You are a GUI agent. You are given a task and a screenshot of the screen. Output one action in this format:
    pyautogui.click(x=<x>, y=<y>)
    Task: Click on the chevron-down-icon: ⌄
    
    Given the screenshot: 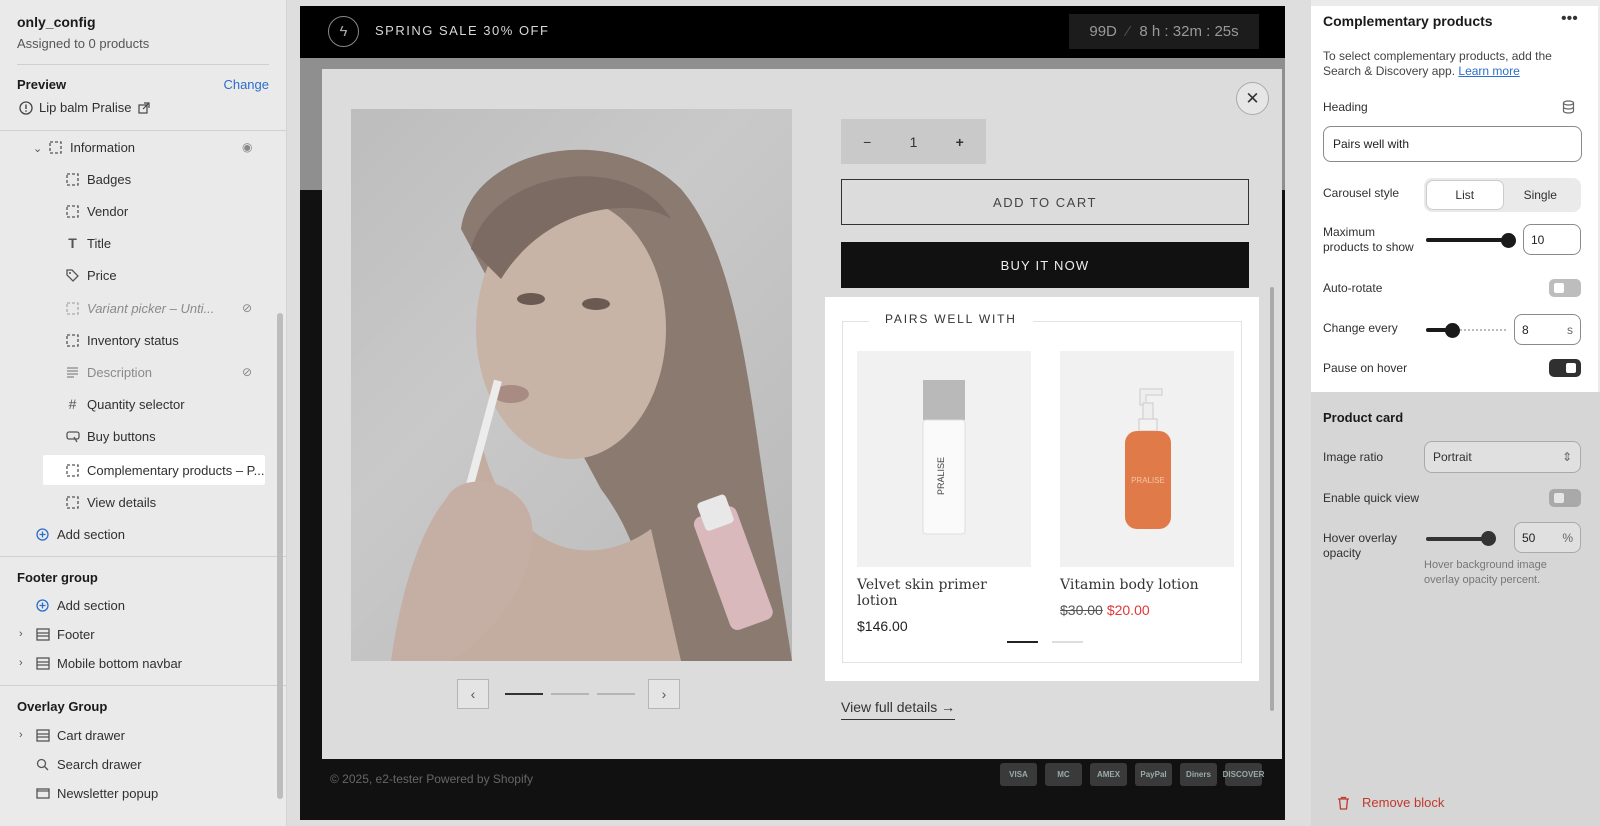 What is the action you would take?
    pyautogui.click(x=37, y=148)
    